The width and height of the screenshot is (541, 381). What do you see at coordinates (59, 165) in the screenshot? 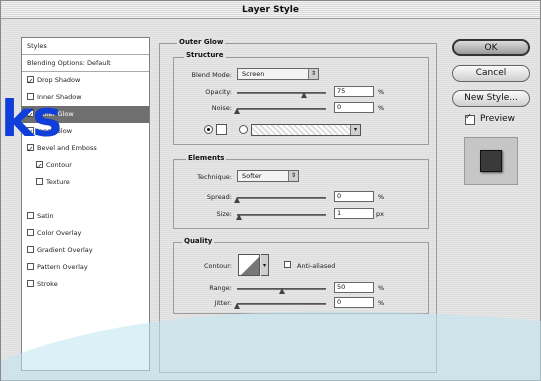
I see `sidebar-item-label: Contour` at bounding box center [59, 165].